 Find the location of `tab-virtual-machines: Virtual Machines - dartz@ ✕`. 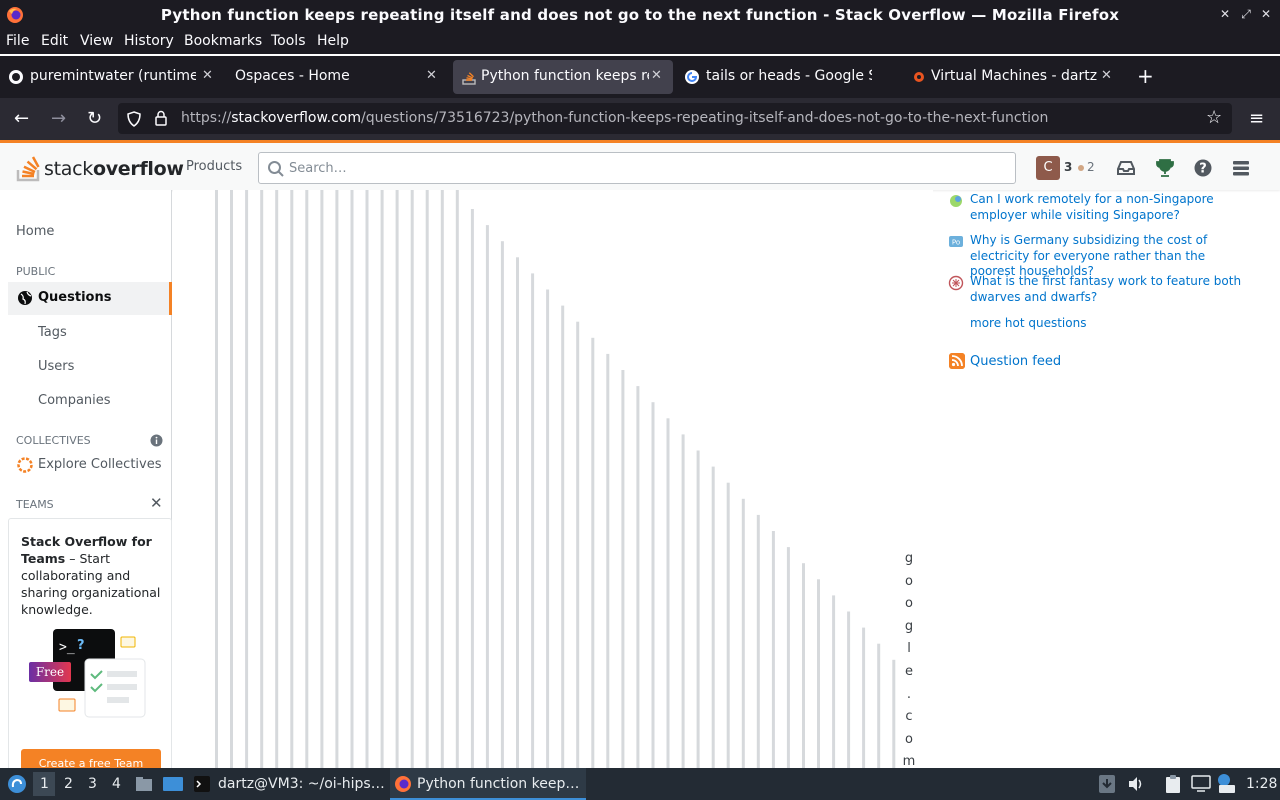

tab-virtual-machines: Virtual Machines - dartz@ ✕ is located at coordinates (1014, 77).